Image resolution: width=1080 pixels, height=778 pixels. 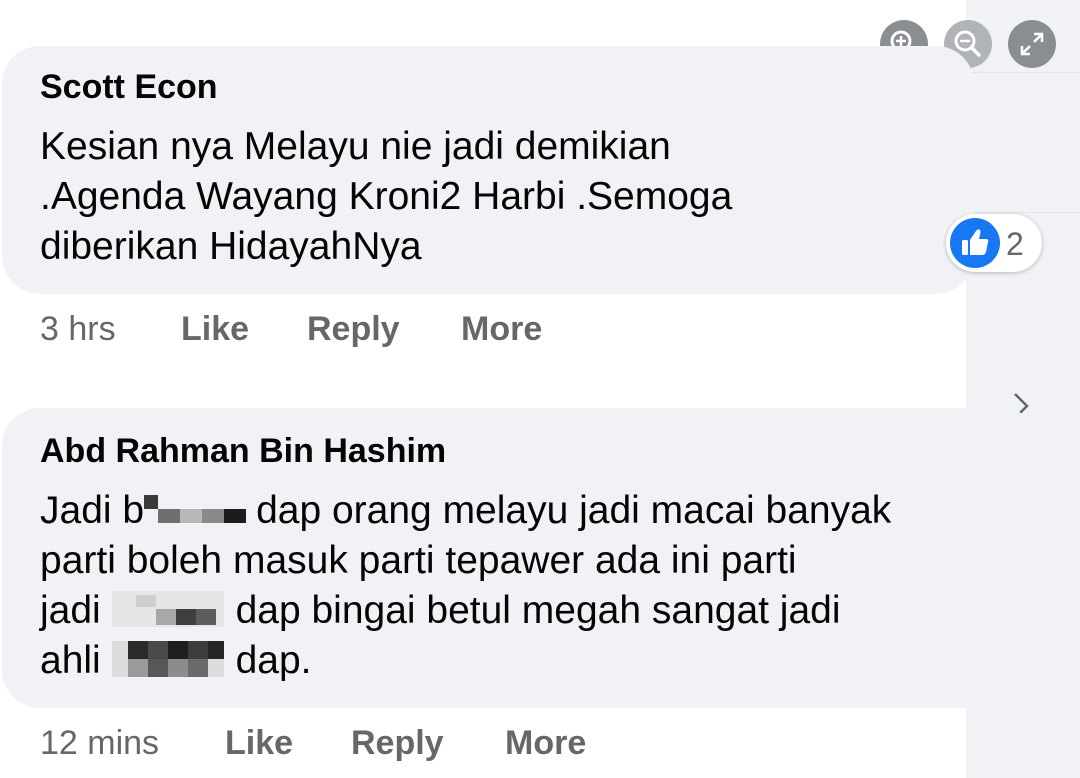 What do you see at coordinates (231, 246) in the screenshot?
I see `comment-text-line: diberikan HidayahNya` at bounding box center [231, 246].